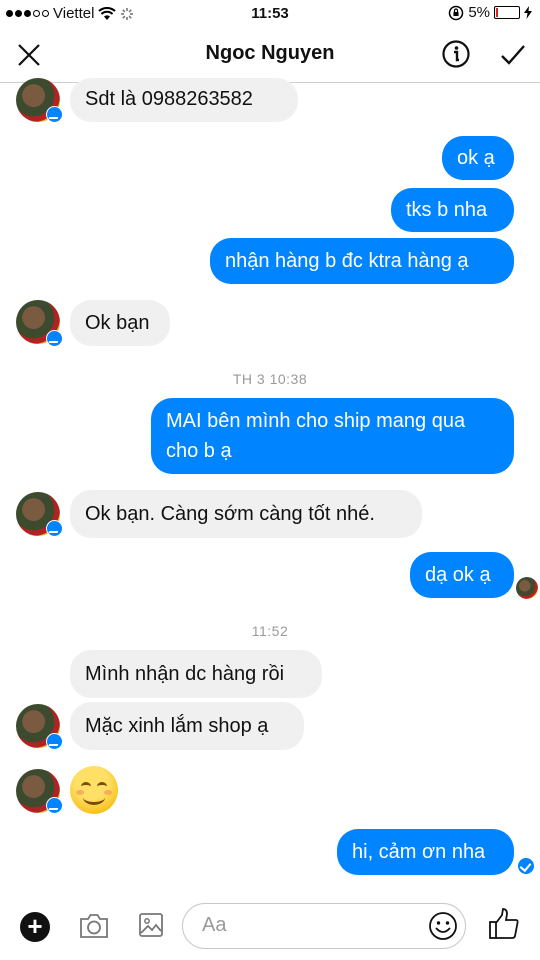 This screenshot has width=540, height=960. I want to click on message-bubble: tks b nha, so click(452, 210).